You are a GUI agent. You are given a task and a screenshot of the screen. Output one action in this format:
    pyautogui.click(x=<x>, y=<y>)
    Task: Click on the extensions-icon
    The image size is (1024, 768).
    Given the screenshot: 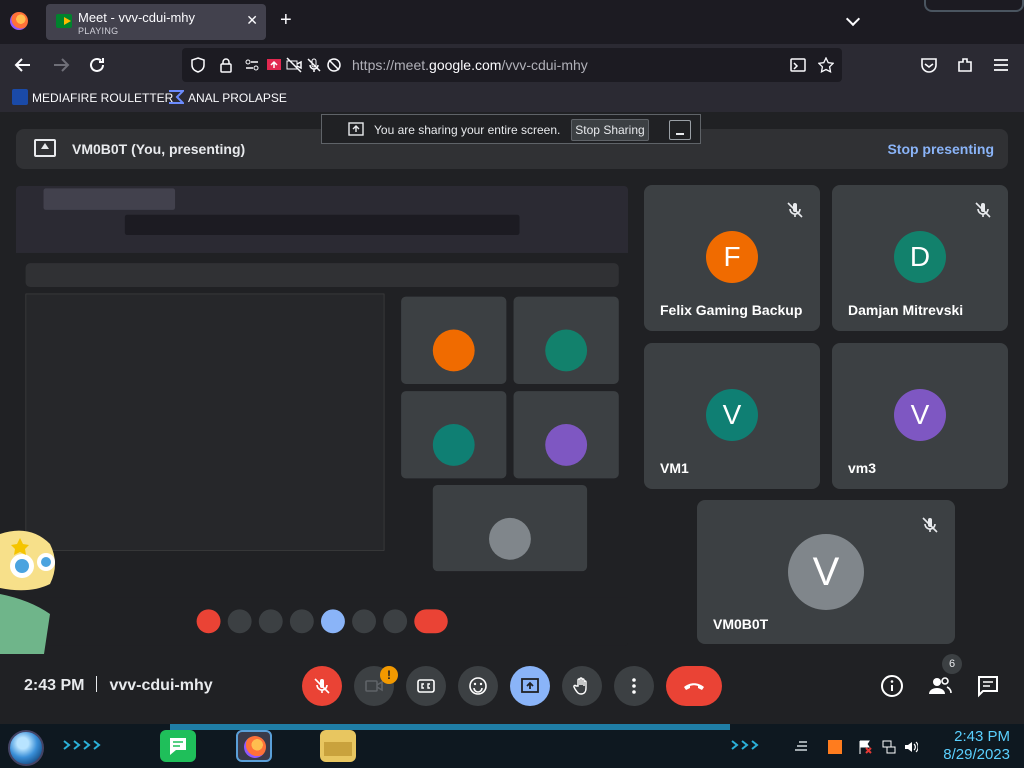 What is the action you would take?
    pyautogui.click(x=965, y=65)
    